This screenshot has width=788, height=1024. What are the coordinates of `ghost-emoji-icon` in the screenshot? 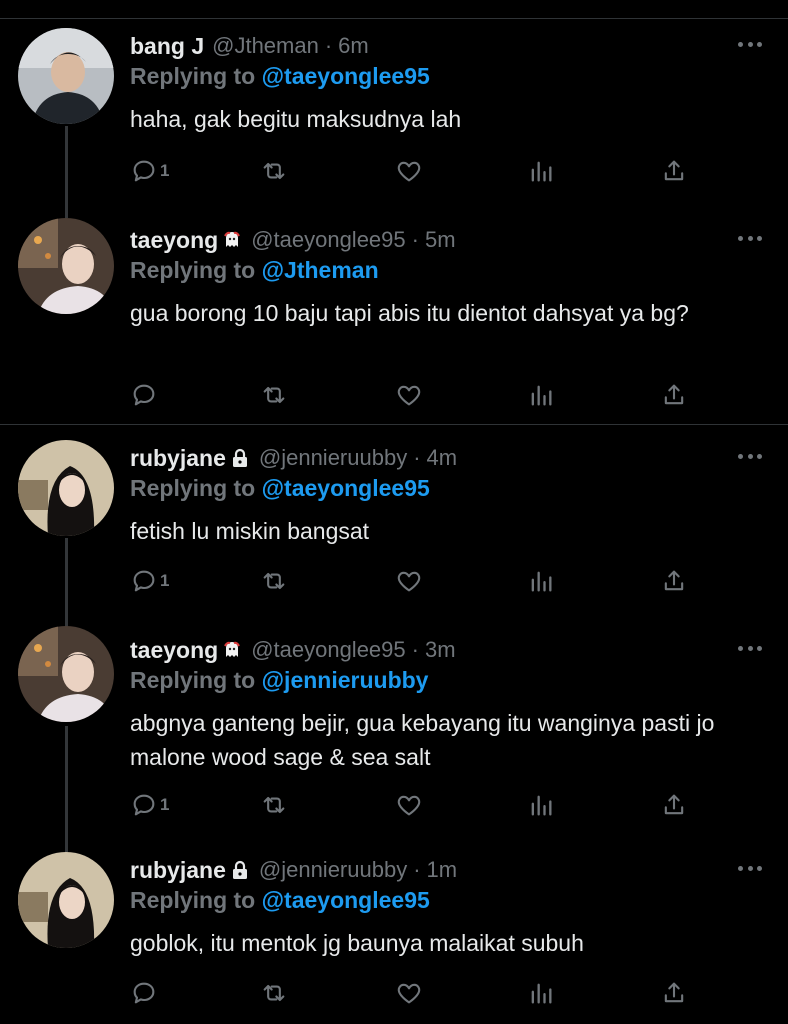 It's located at (232, 240).